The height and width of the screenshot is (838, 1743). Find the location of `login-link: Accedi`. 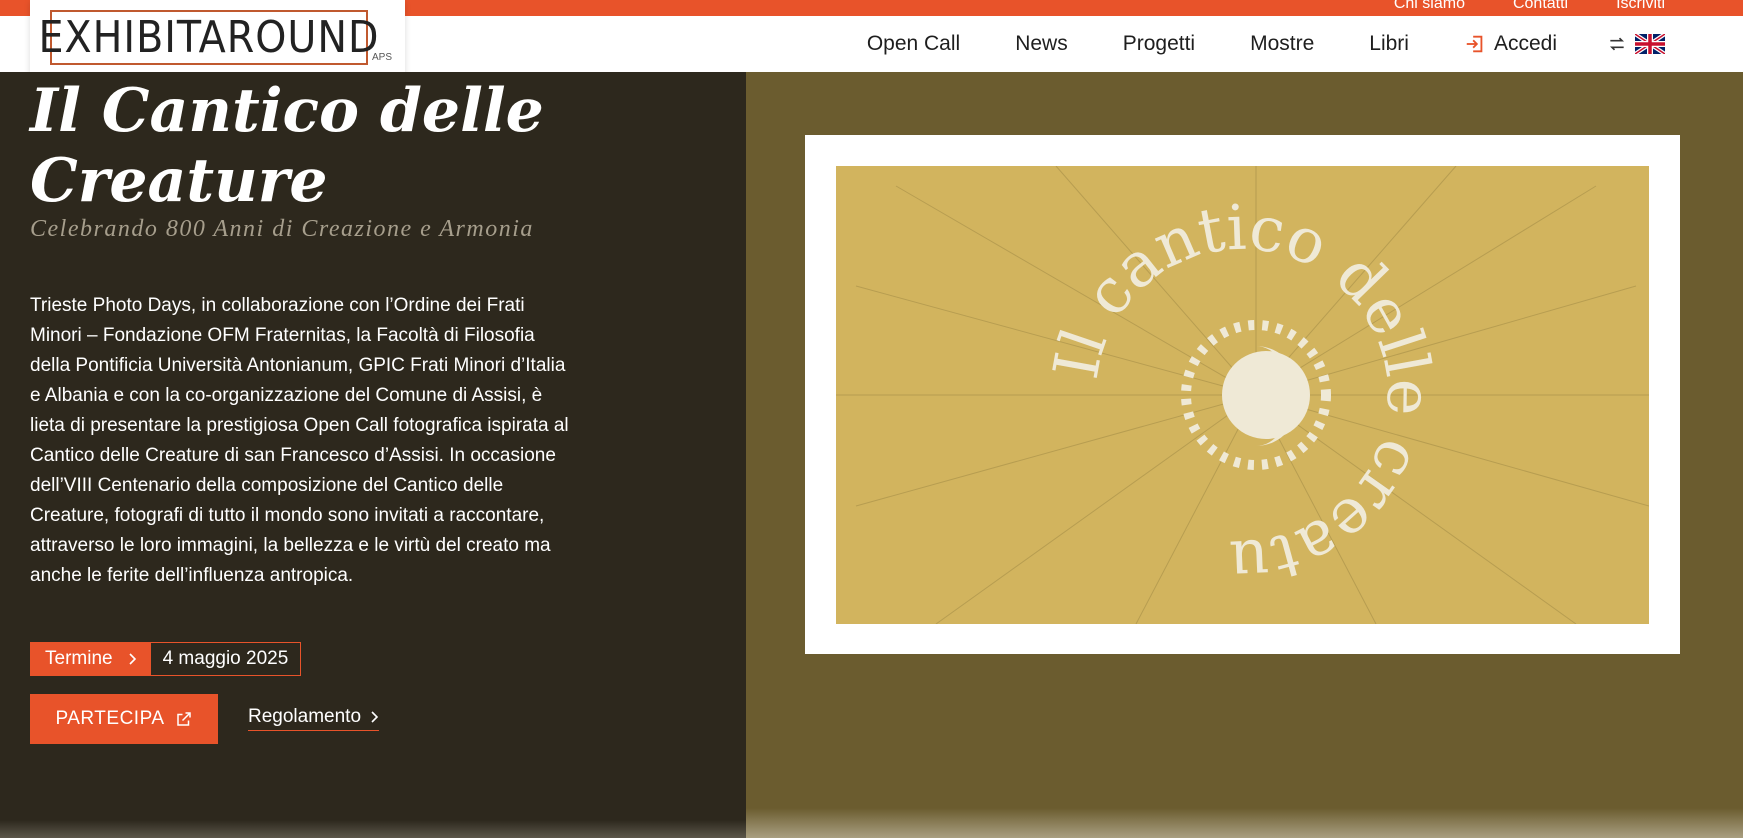

login-link: Accedi is located at coordinates (1510, 44).